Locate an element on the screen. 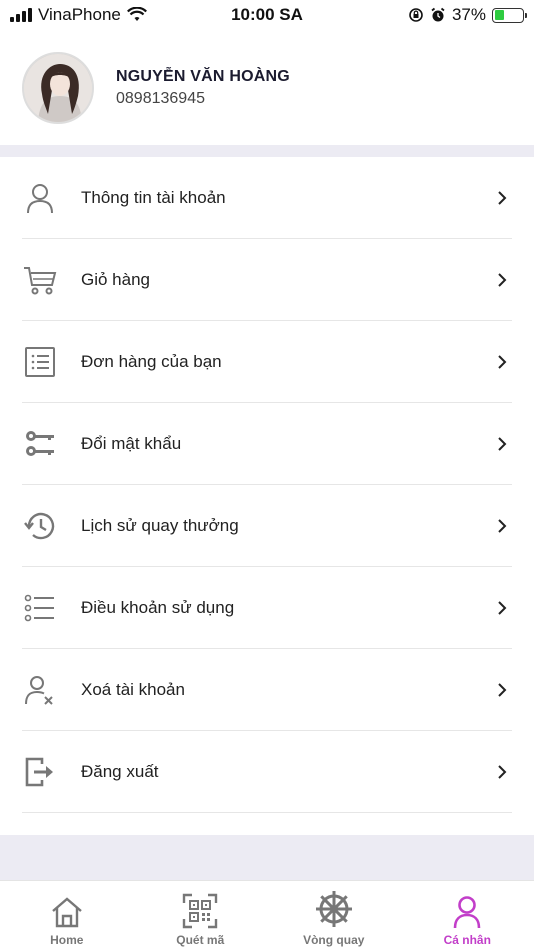 Image resolution: width=534 pixels, height=950 pixels. orientation-lock-icon is located at coordinates (416, 15).